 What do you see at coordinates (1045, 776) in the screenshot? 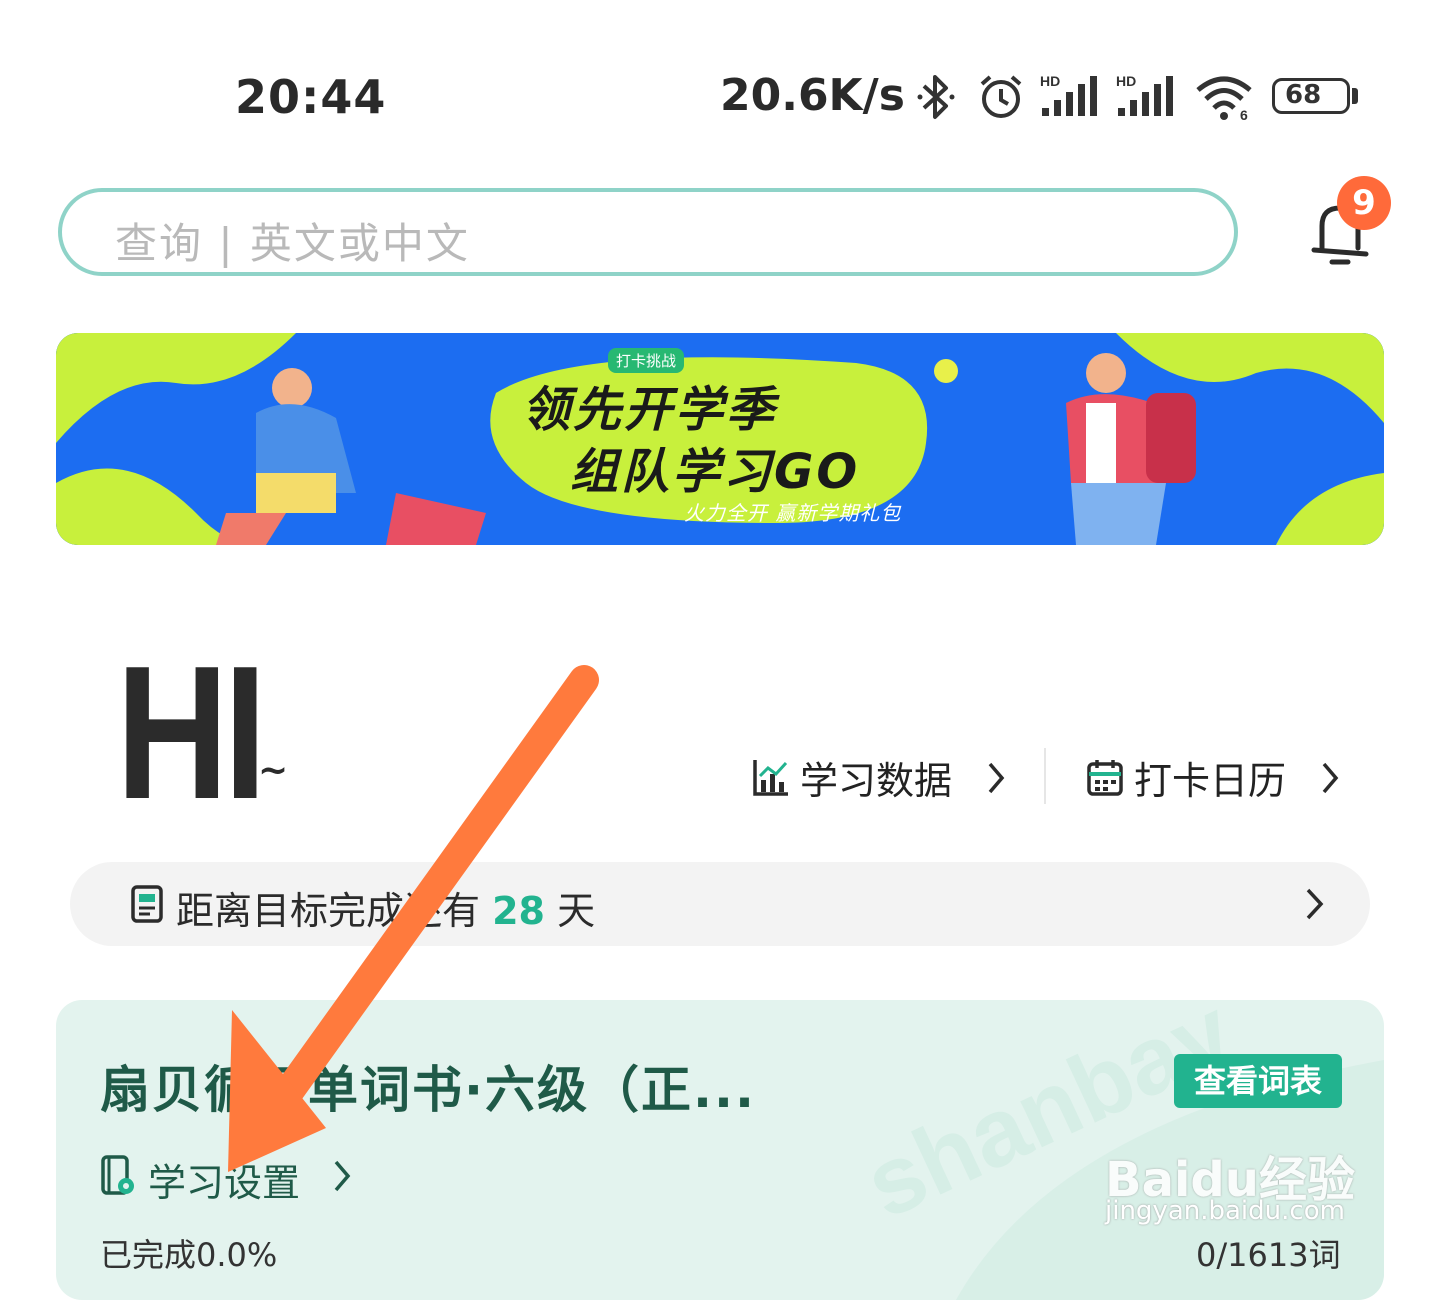
I see `links-divider` at bounding box center [1045, 776].